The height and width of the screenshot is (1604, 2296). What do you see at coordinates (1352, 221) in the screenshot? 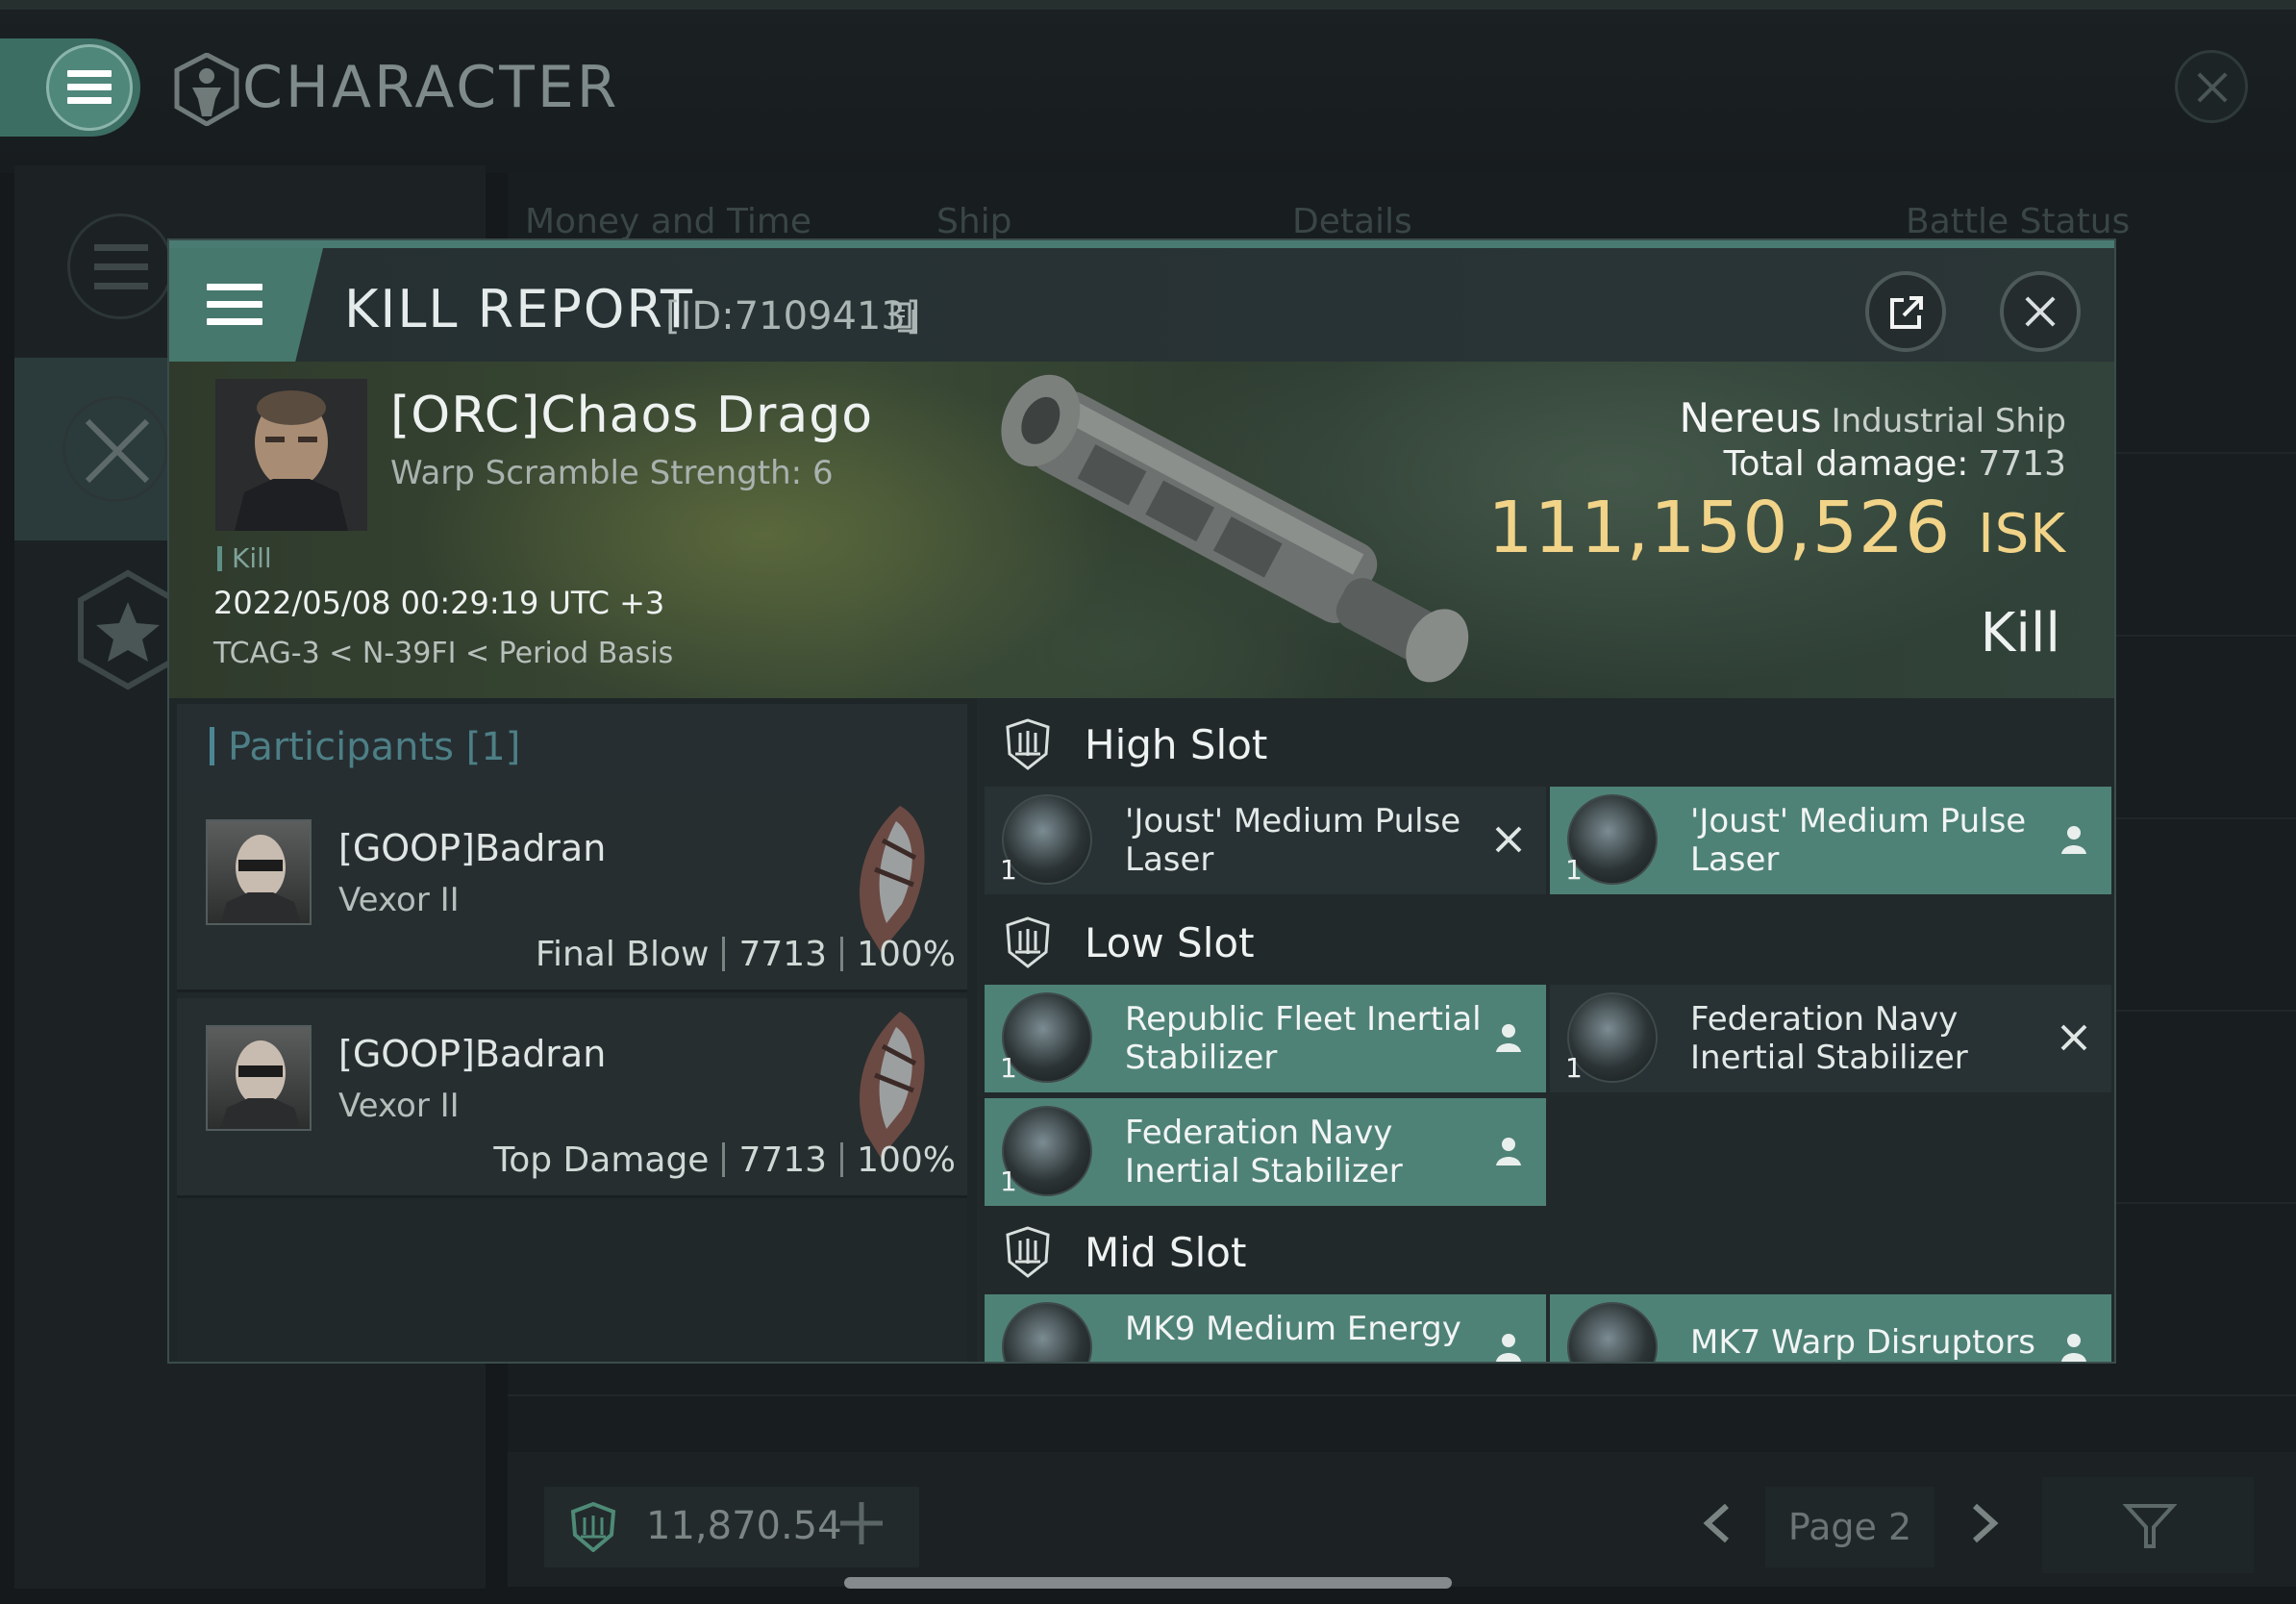
I see `tab-details: Details` at bounding box center [1352, 221].